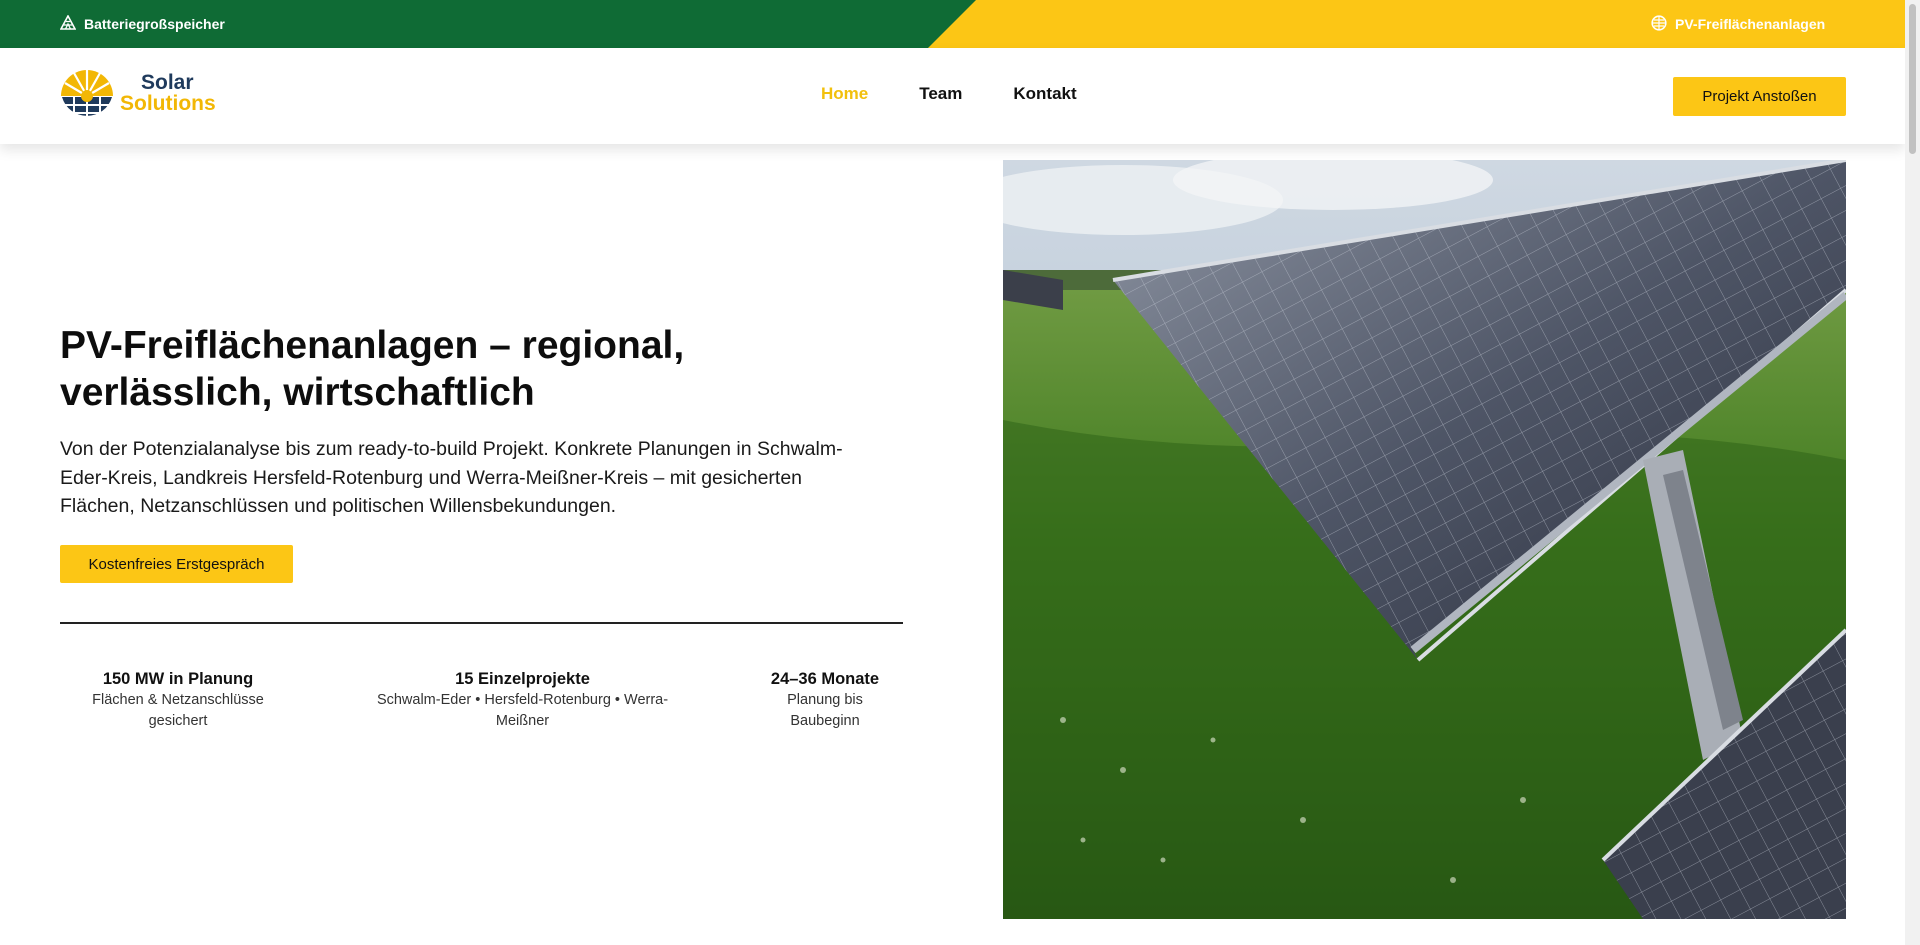  Describe the element at coordinates (87, 96) in the screenshot. I see `logo-sun-panel-icon` at that location.